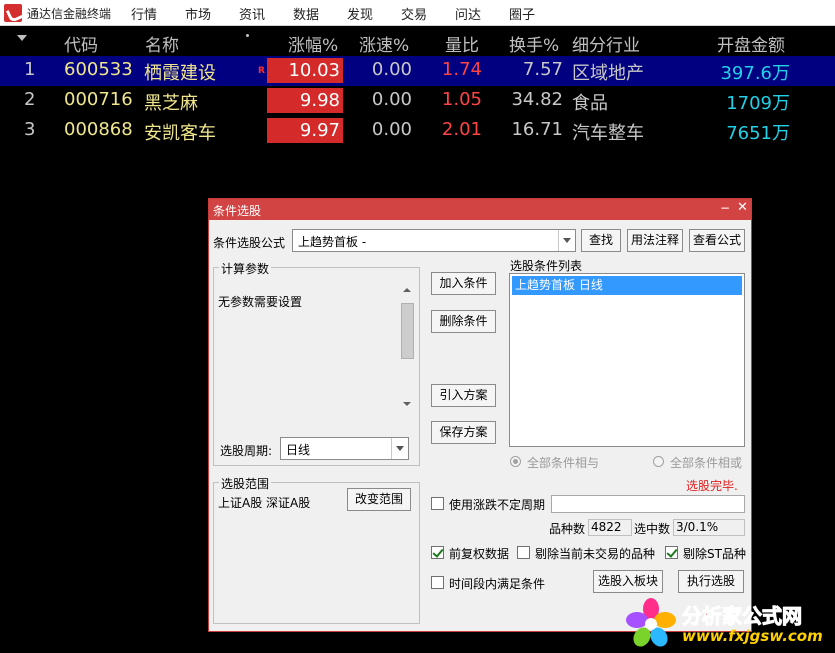 This screenshot has height=653, width=835. I want to click on open-amount: 7651万, so click(758, 133).